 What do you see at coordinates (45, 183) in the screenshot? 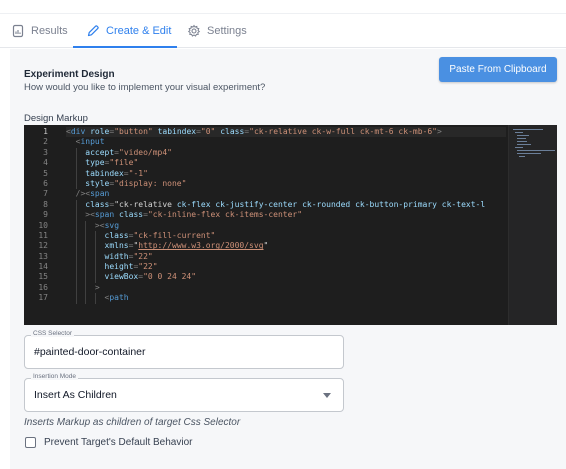
I see `line-number: 6` at bounding box center [45, 183].